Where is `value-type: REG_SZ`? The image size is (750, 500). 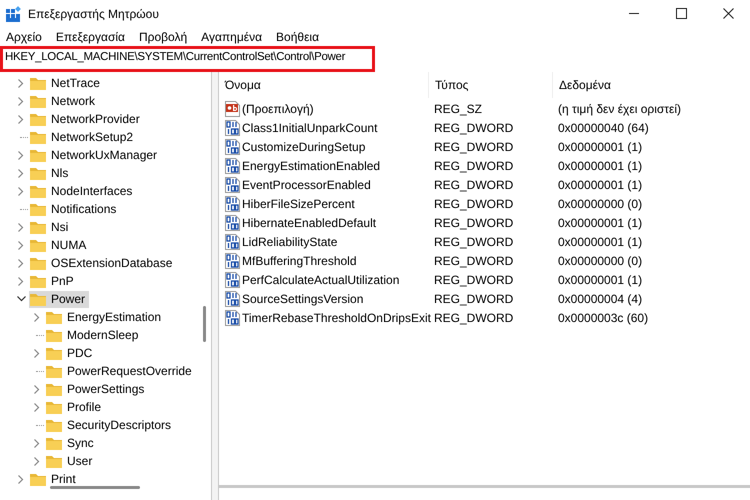
value-type: REG_SZ is located at coordinates (458, 109).